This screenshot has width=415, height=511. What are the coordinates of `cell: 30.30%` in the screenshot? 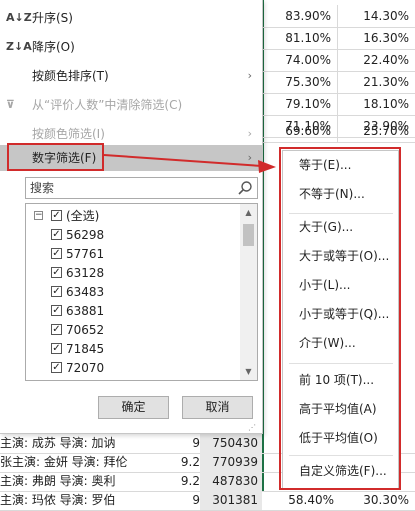 It's located at (377, 500).